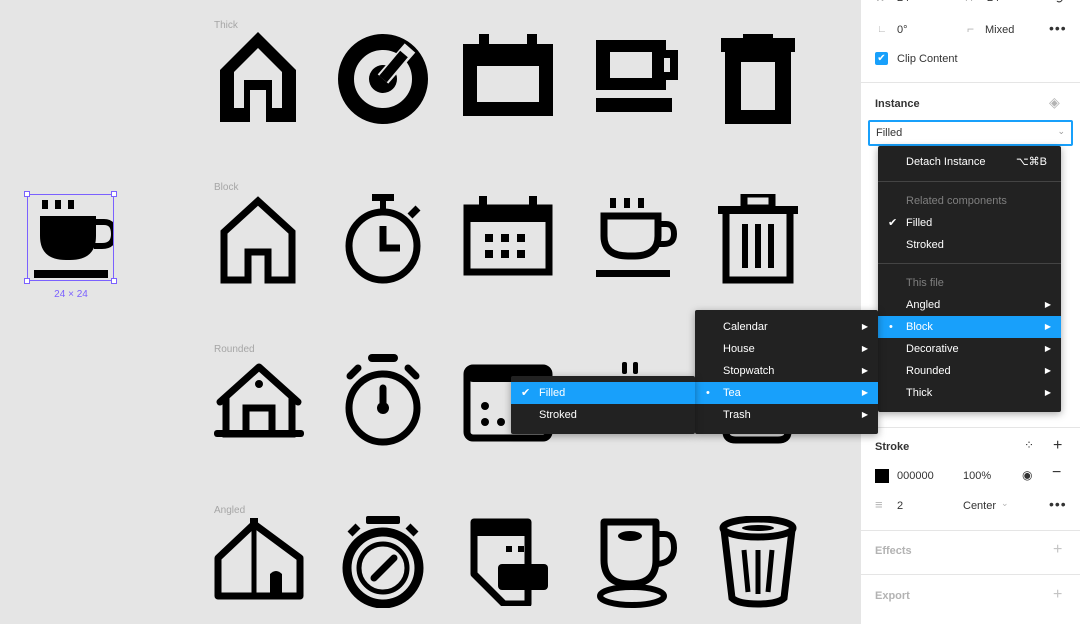 The width and height of the screenshot is (1080, 624). I want to click on add-effect-icon: +, so click(1057, 550).